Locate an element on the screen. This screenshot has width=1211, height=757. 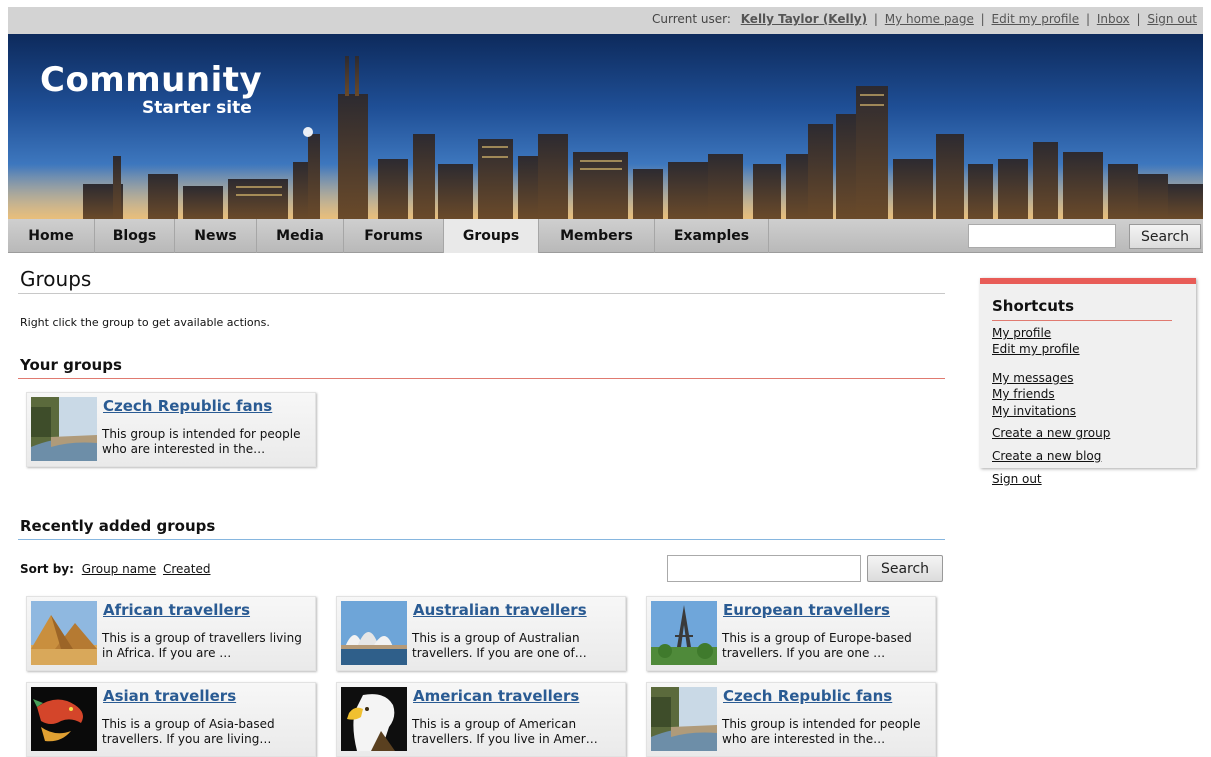
pyramids-photo-icon is located at coordinates (64, 633).